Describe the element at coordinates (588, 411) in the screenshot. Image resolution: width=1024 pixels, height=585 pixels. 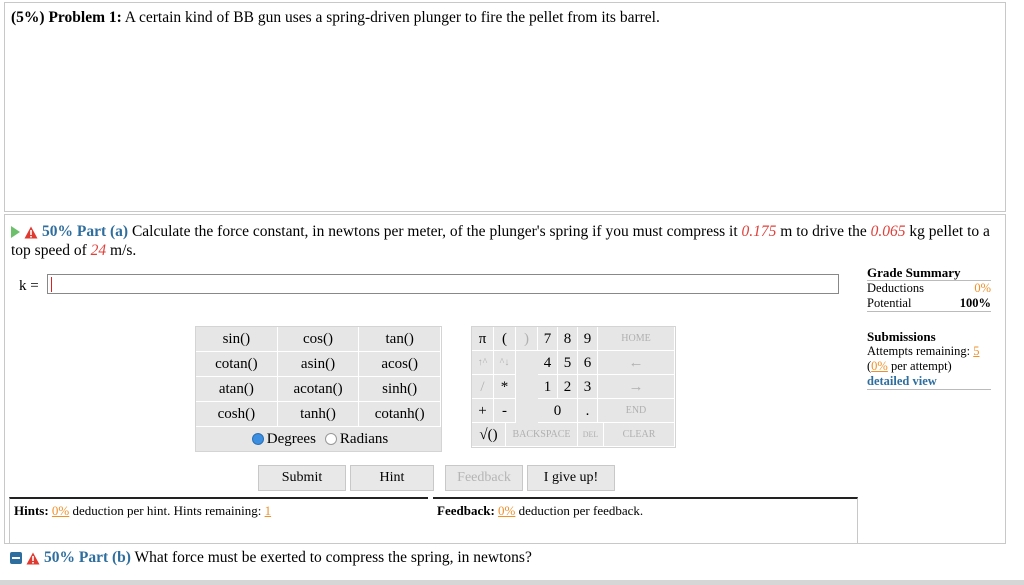
I see `decimal-key: .` at that location.